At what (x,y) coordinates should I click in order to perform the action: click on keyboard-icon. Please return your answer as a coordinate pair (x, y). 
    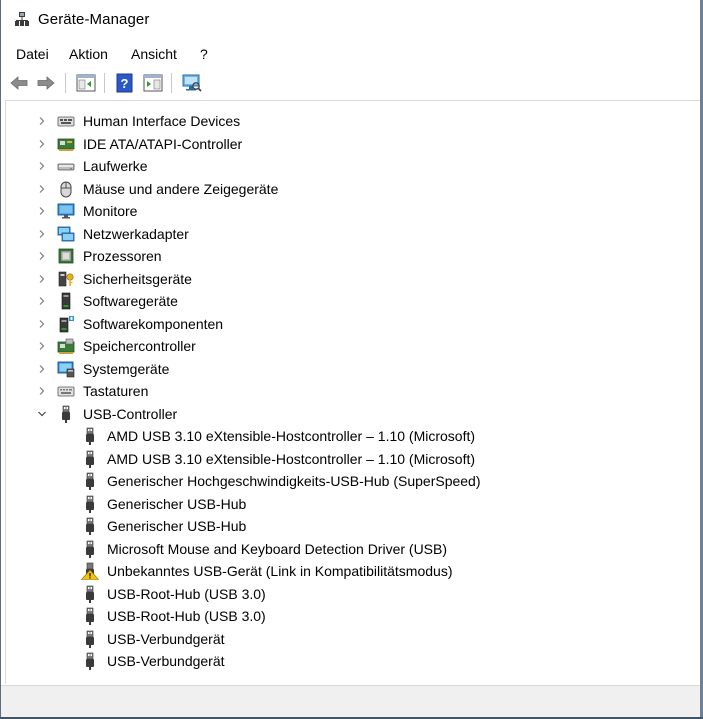
    Looking at the image, I should click on (66, 391).